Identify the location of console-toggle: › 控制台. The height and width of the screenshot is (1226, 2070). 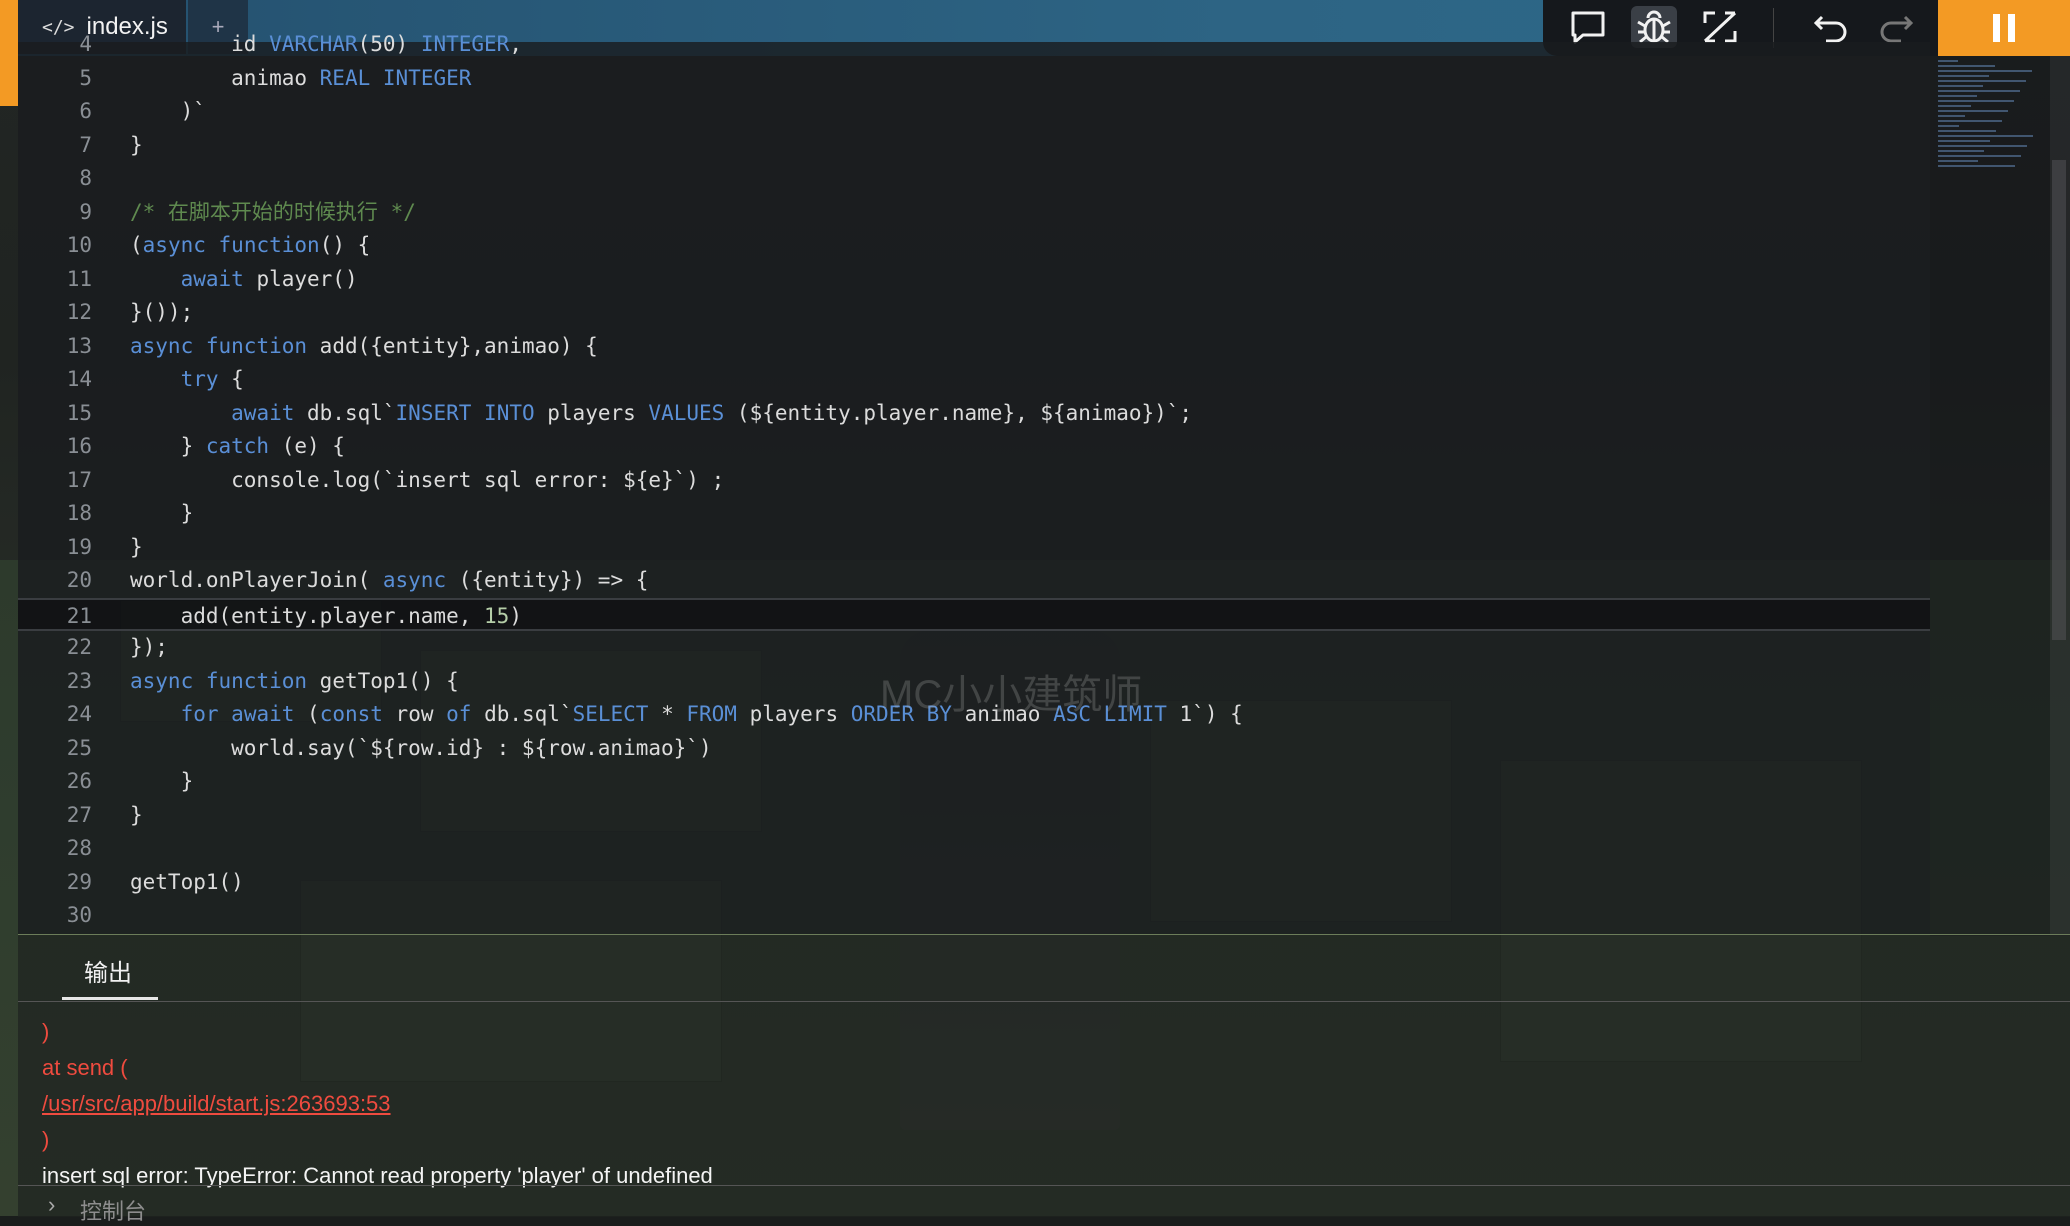
(1044, 1204).